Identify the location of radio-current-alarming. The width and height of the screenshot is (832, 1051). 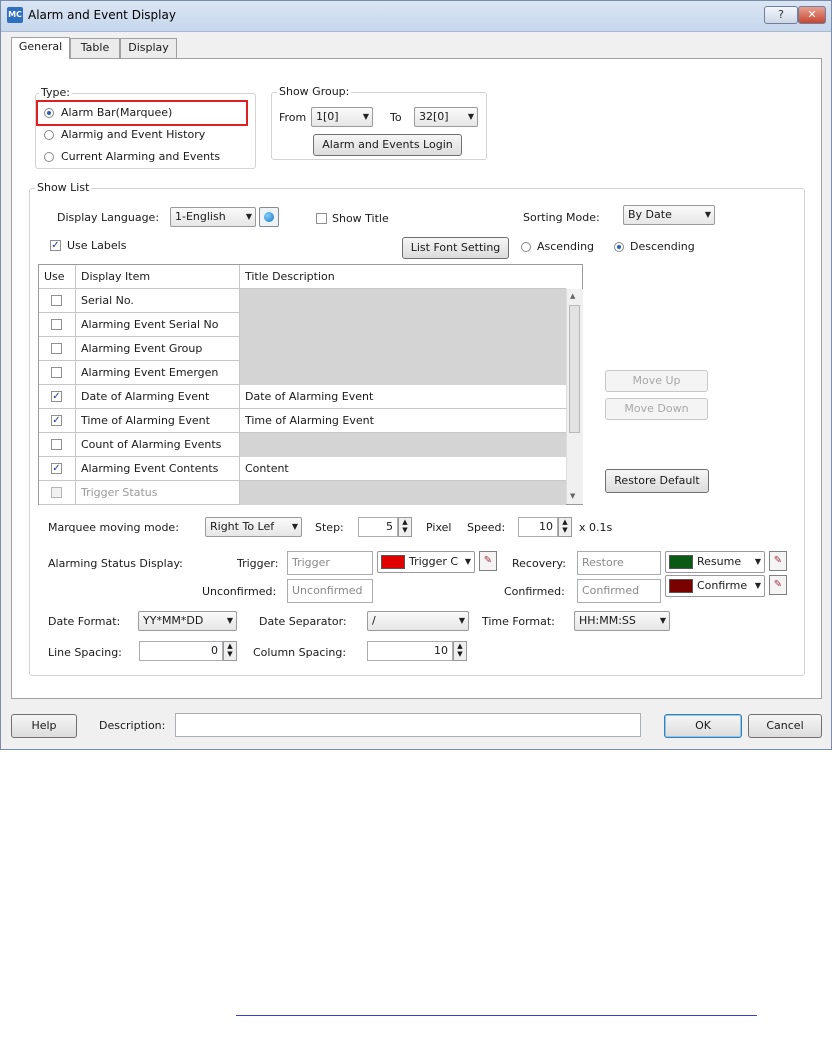
(49, 157).